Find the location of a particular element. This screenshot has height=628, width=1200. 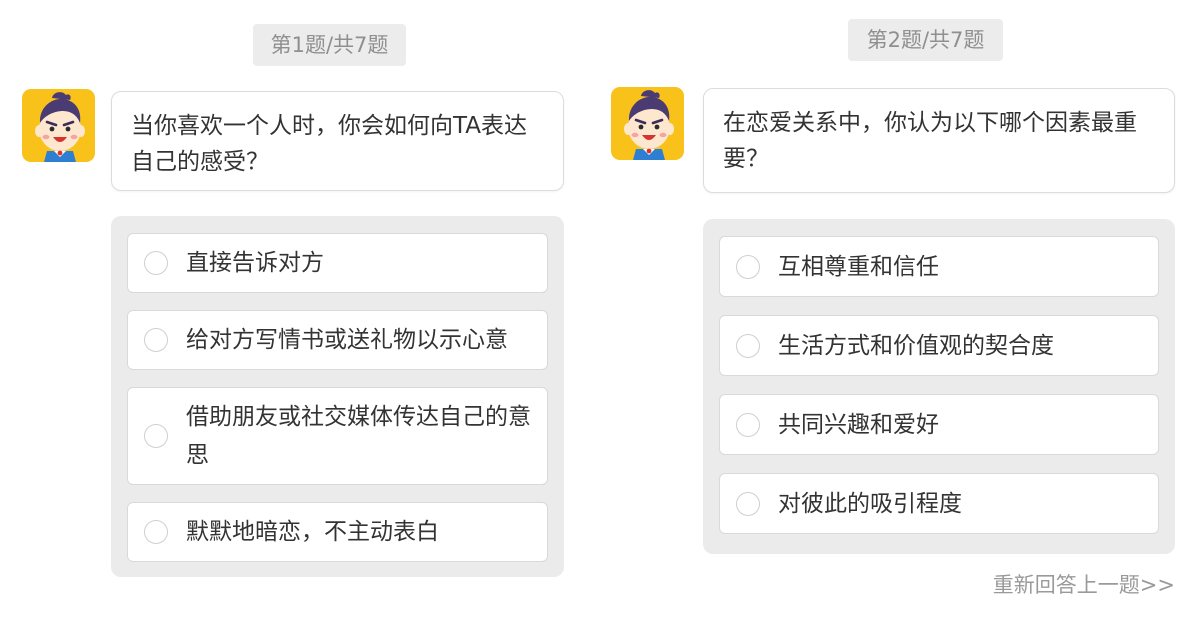

progress-indicator: 第1题/共7题 is located at coordinates (329, 45).